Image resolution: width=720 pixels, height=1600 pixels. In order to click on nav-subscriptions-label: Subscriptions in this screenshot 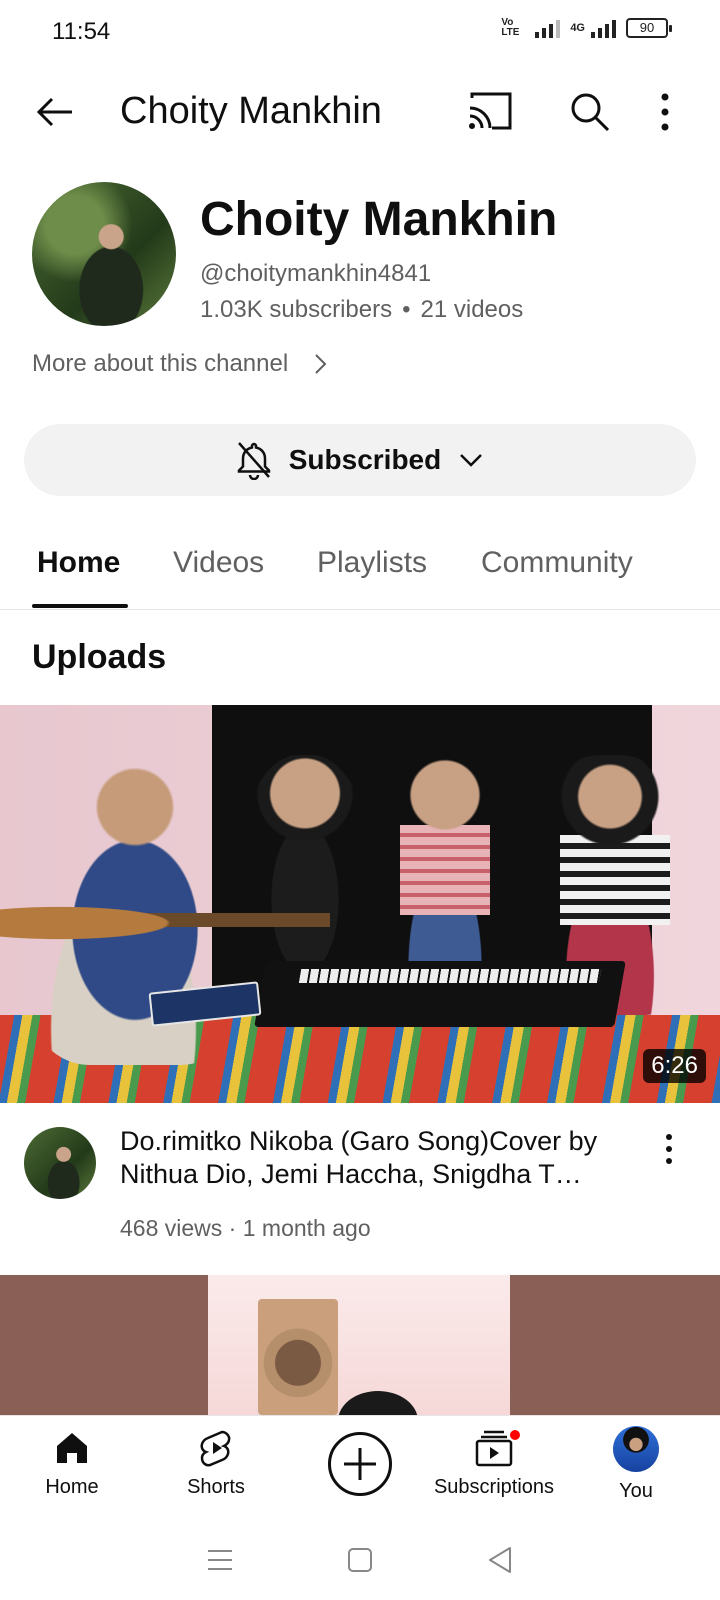, I will do `click(494, 1487)`.